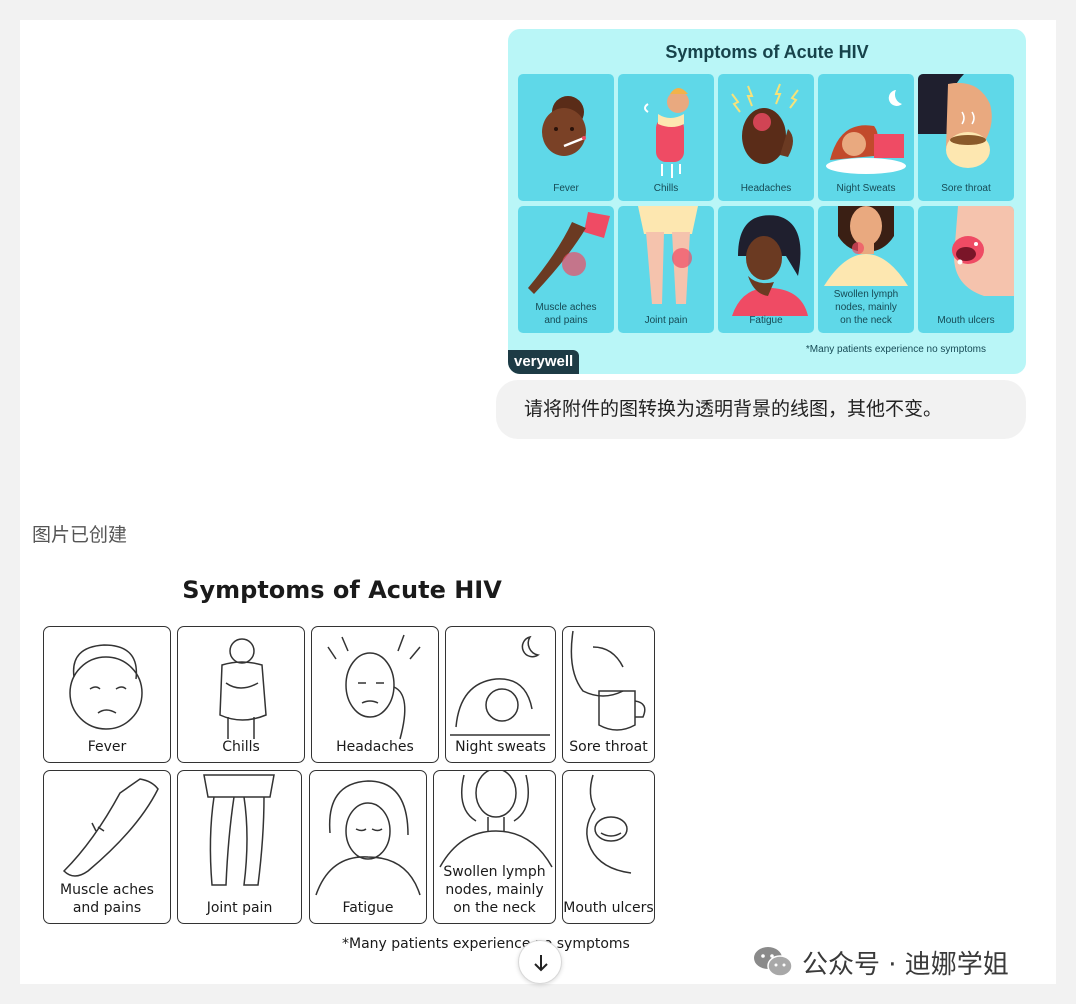 Image resolution: width=1076 pixels, height=1004 pixels. Describe the element at coordinates (368, 847) in the screenshot. I see `lineart-tile-fatigue: Fatigue` at that location.